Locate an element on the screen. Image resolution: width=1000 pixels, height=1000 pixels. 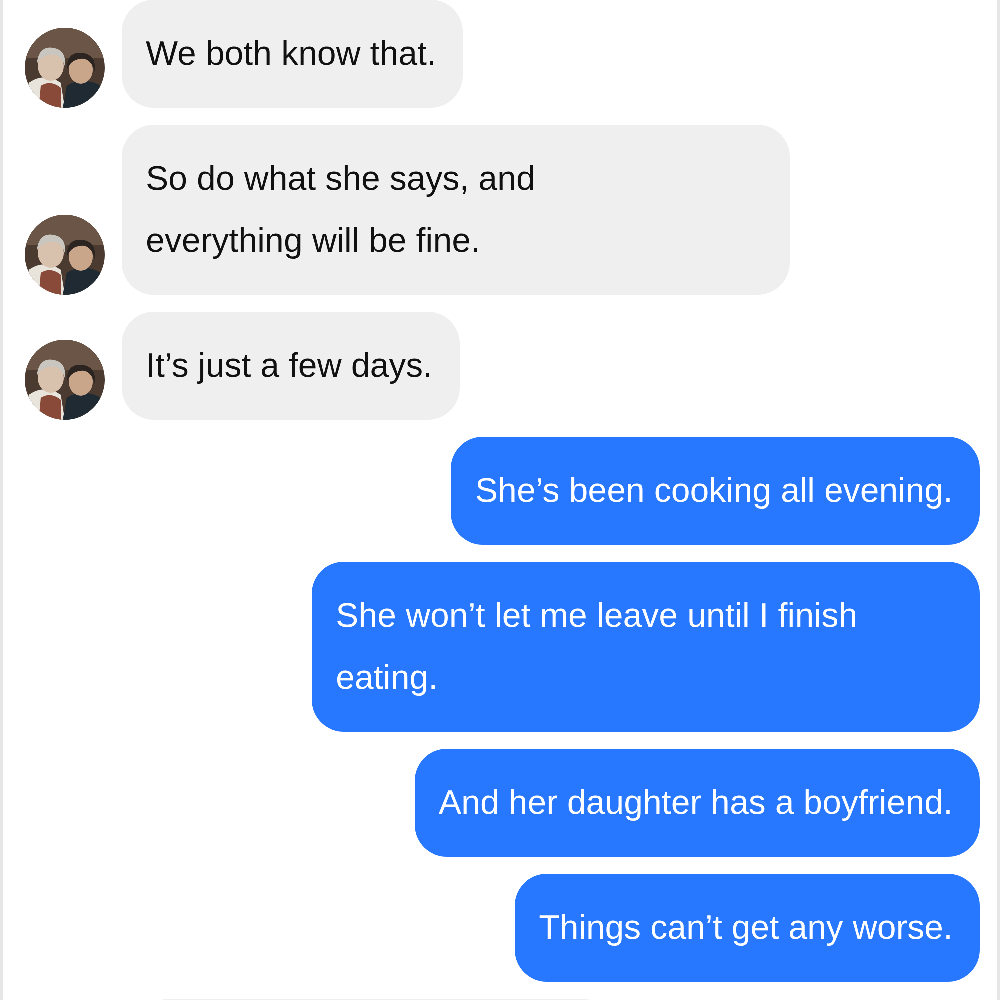
message-bubble: And her daughter has a boyfriend. is located at coordinates (697, 803).